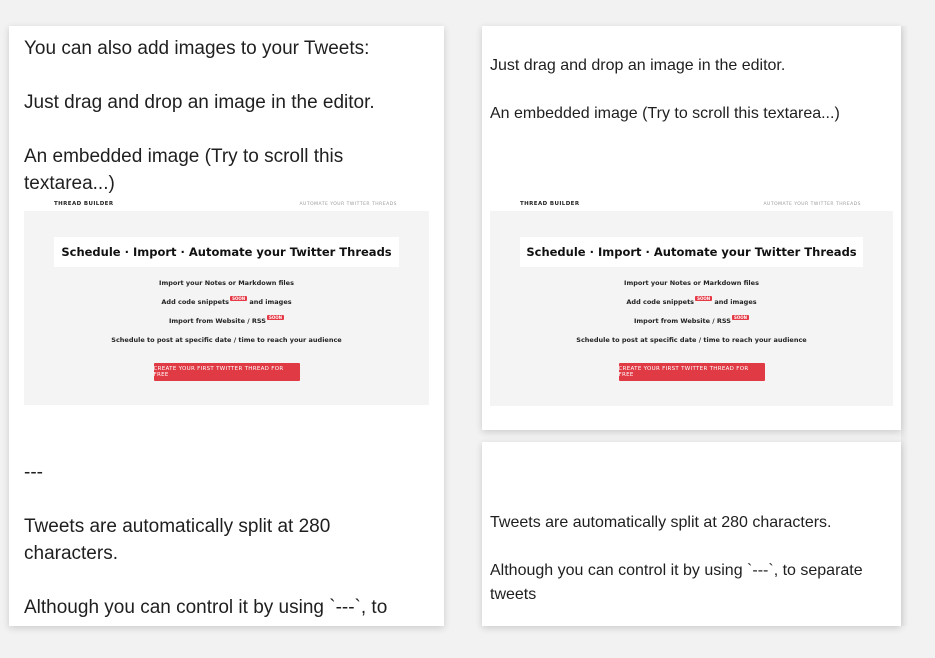 The width and height of the screenshot is (935, 658). Describe the element at coordinates (184, 156) in the screenshot. I see `editor-line: An embedded image (Try to scroll this` at that location.